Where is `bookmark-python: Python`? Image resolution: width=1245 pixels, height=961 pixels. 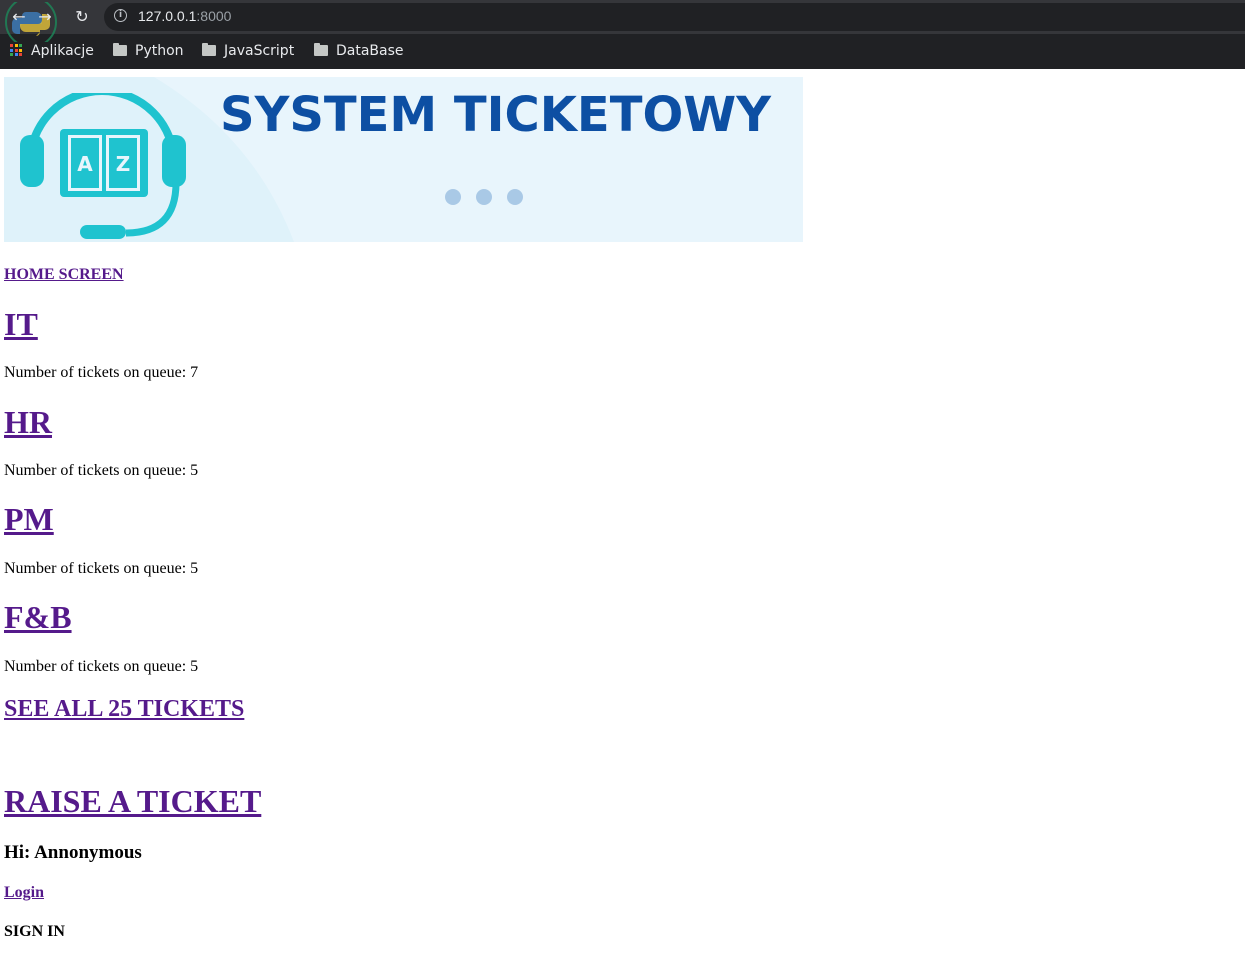
bookmark-python: Python is located at coordinates (148, 51).